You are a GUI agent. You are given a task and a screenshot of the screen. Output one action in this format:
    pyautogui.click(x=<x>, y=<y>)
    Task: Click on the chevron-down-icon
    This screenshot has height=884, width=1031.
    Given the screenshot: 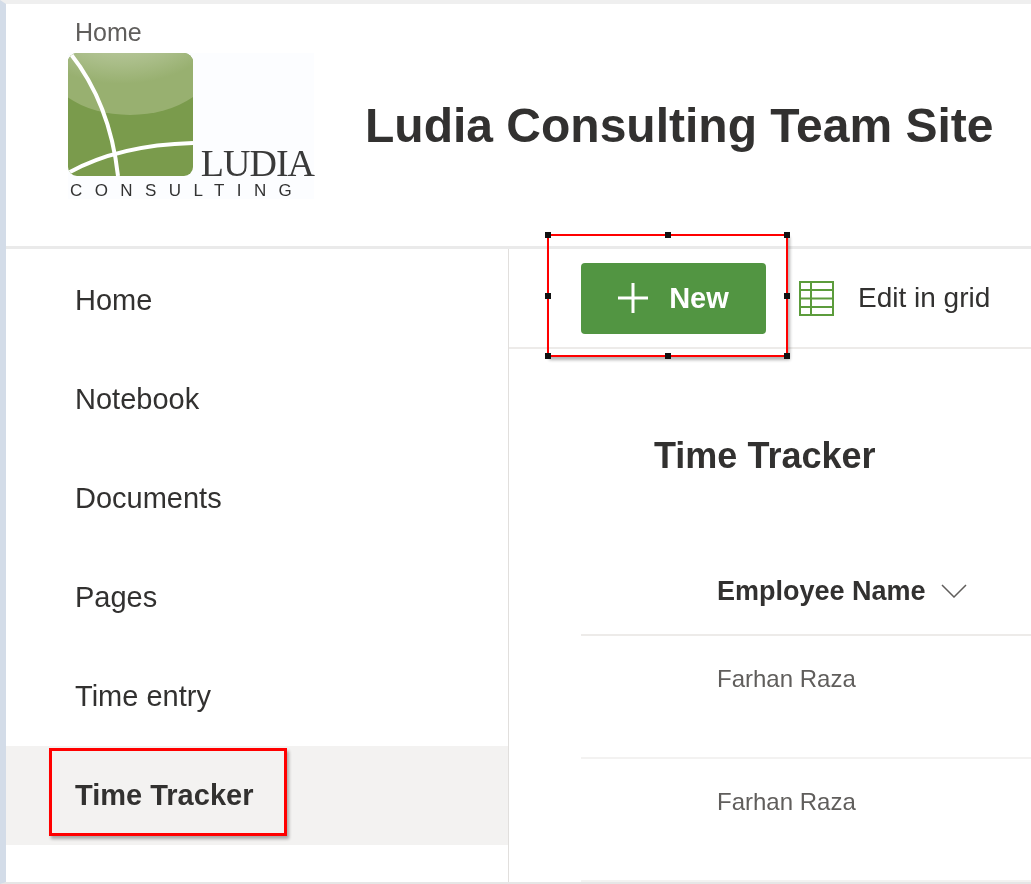 What is the action you would take?
    pyautogui.click(x=953, y=591)
    